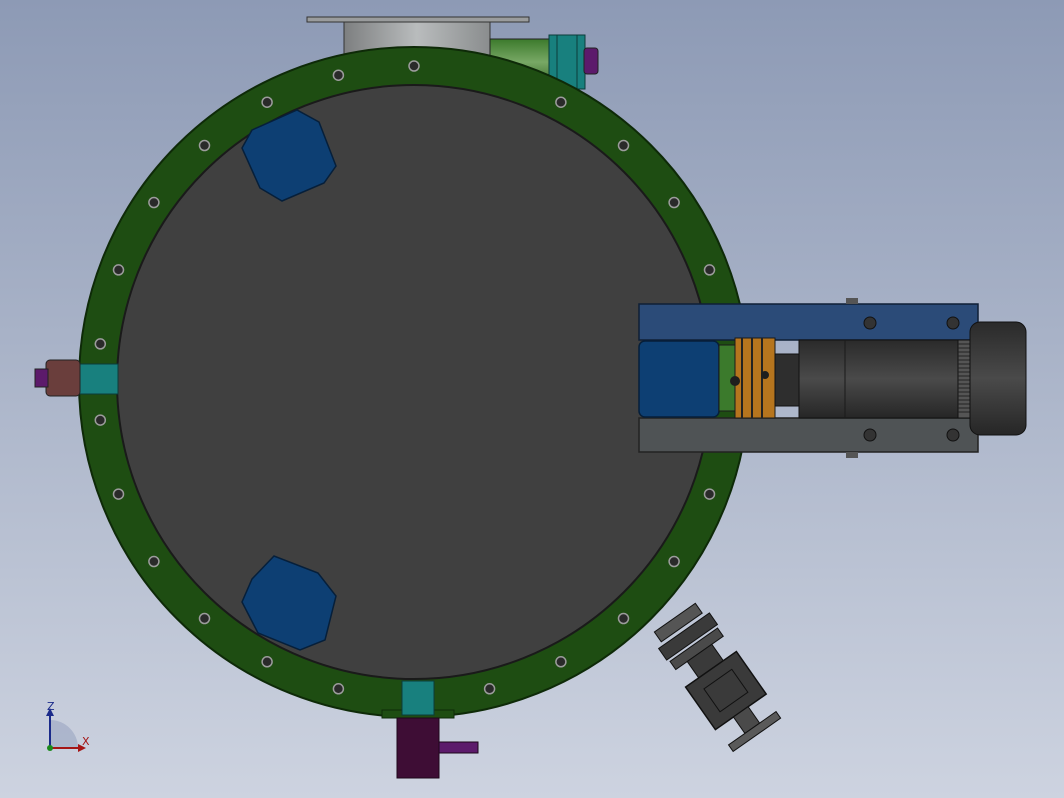  Describe the element at coordinates (591, 61) in the screenshot. I see `top-right-purple-cap` at that location.